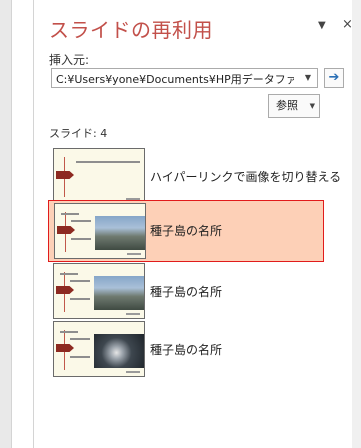 The image size is (361, 448). Describe the element at coordinates (175, 79) in the screenshot. I see `source-path-value: C:¥Users¥yone¥Documents¥HP用データファ` at that location.